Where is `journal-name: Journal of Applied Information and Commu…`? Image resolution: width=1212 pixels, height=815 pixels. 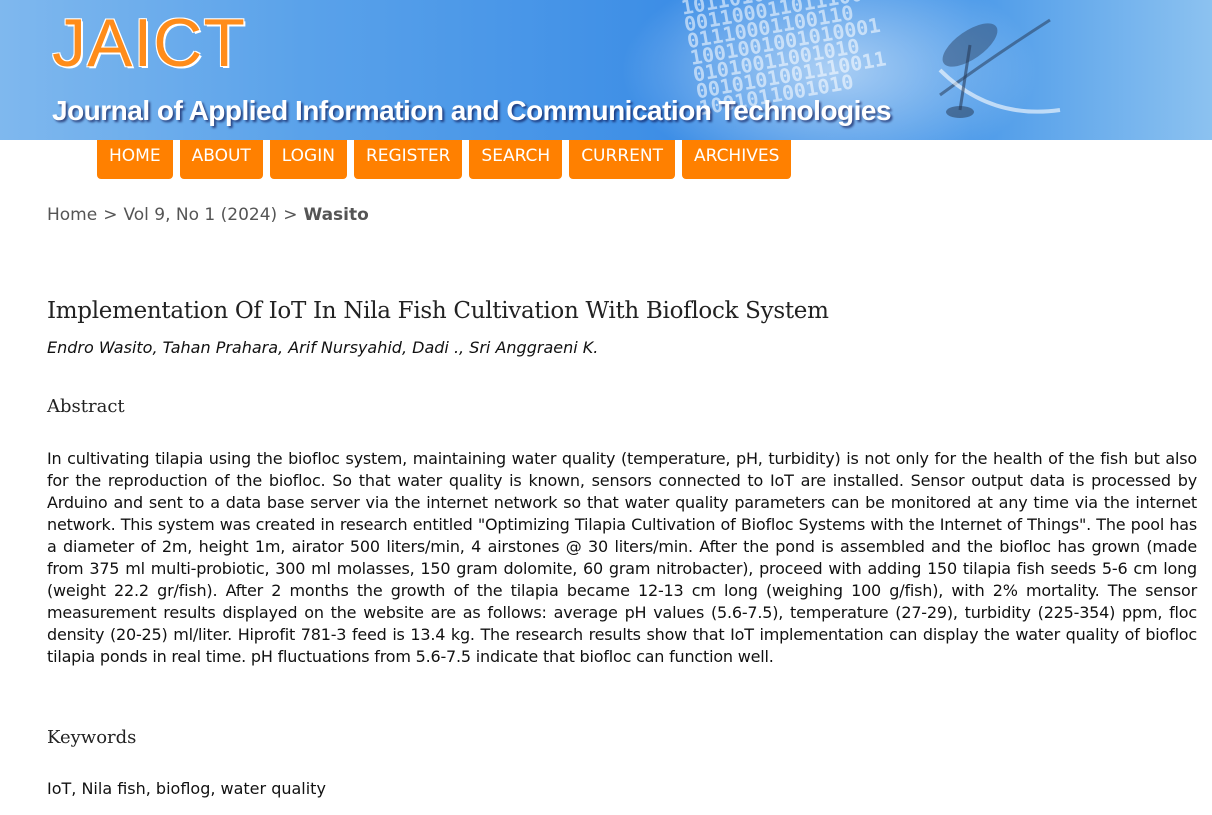 journal-name: Journal of Applied Information and Commu… is located at coordinates (472, 110).